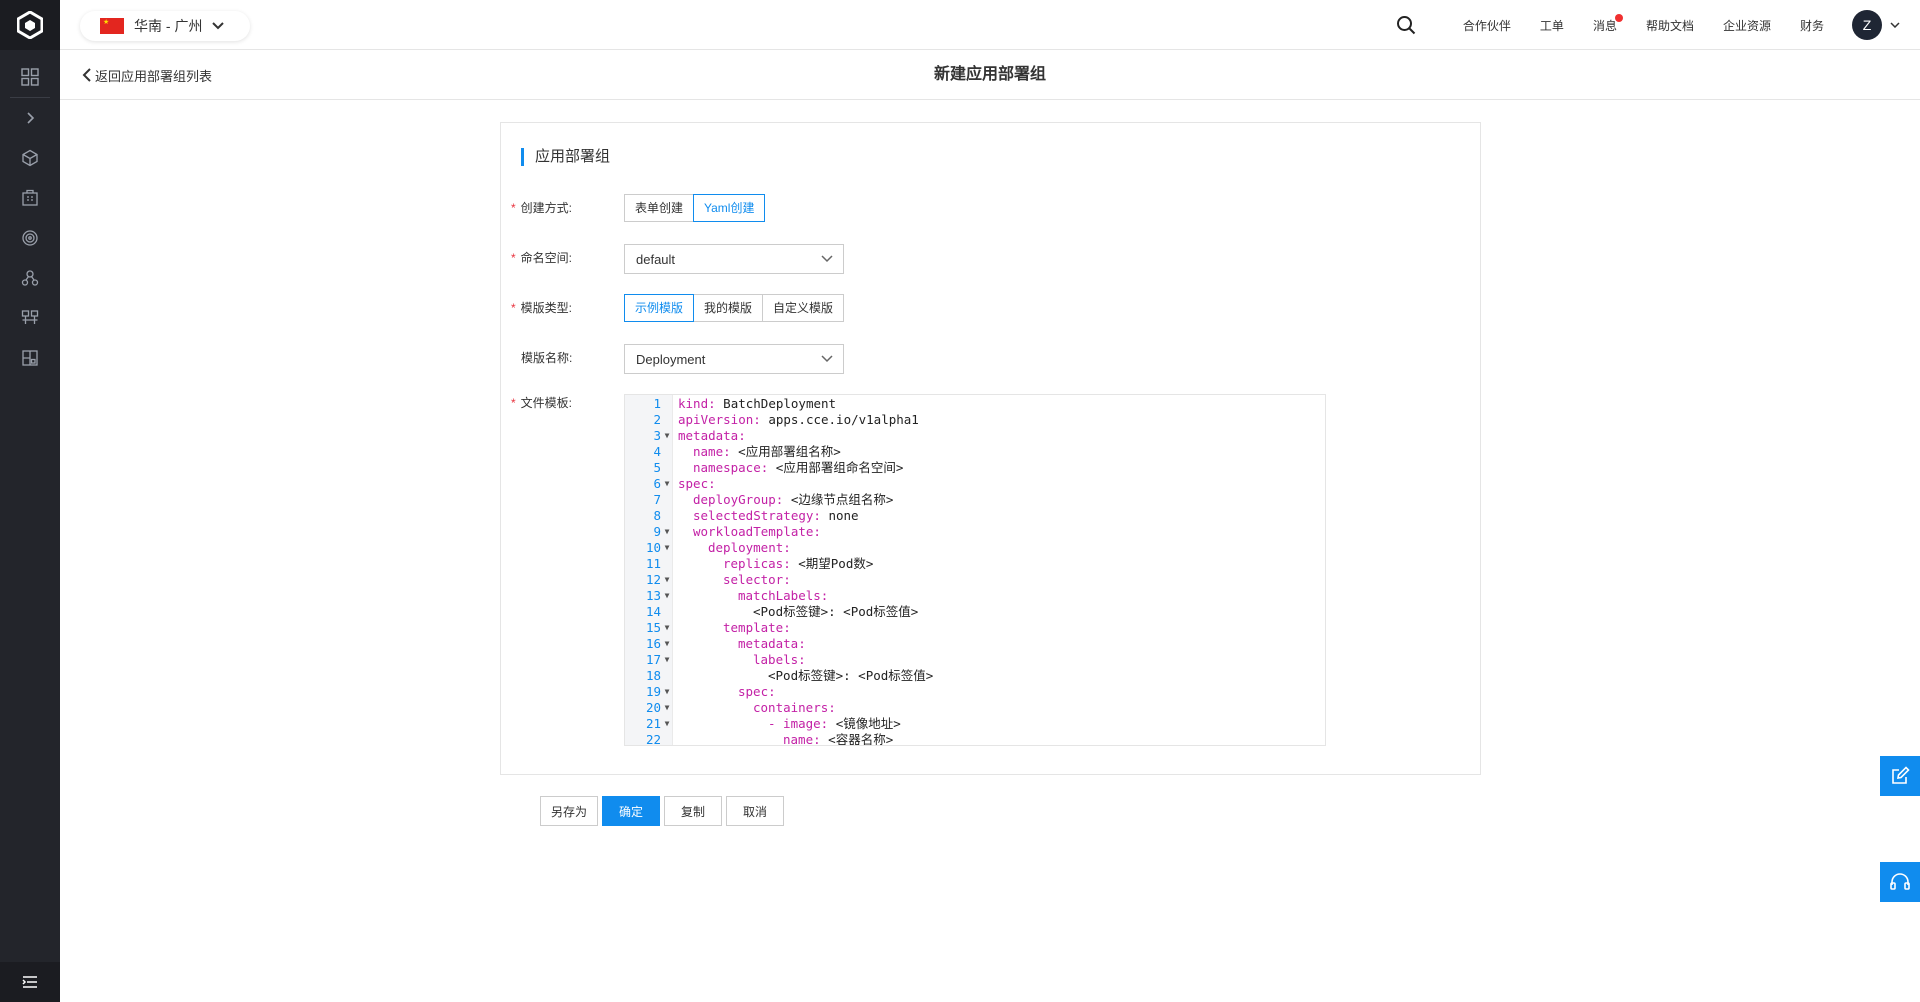 The width and height of the screenshot is (1920, 1002). Describe the element at coordinates (1867, 25) in the screenshot. I see `avatar: Z` at that location.